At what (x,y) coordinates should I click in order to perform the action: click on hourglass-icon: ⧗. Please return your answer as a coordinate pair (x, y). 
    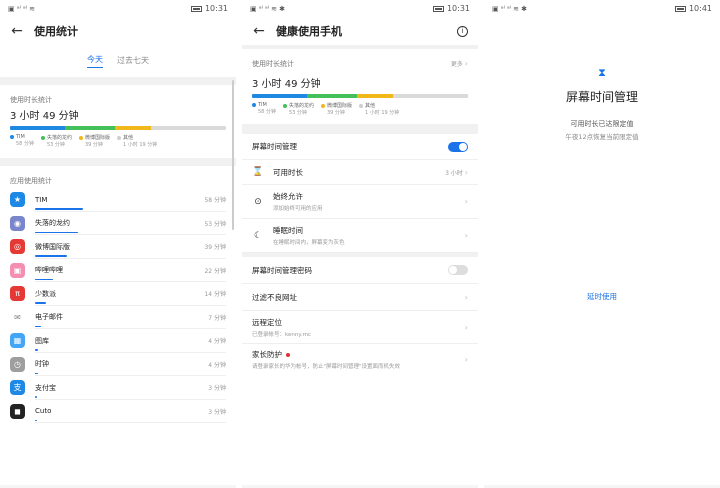
    Looking at the image, I should click on (602, 72).